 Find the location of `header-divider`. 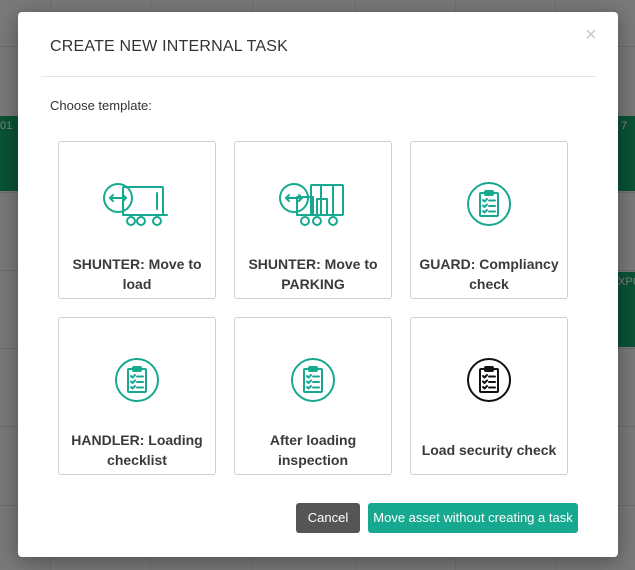

header-divider is located at coordinates (318, 76).